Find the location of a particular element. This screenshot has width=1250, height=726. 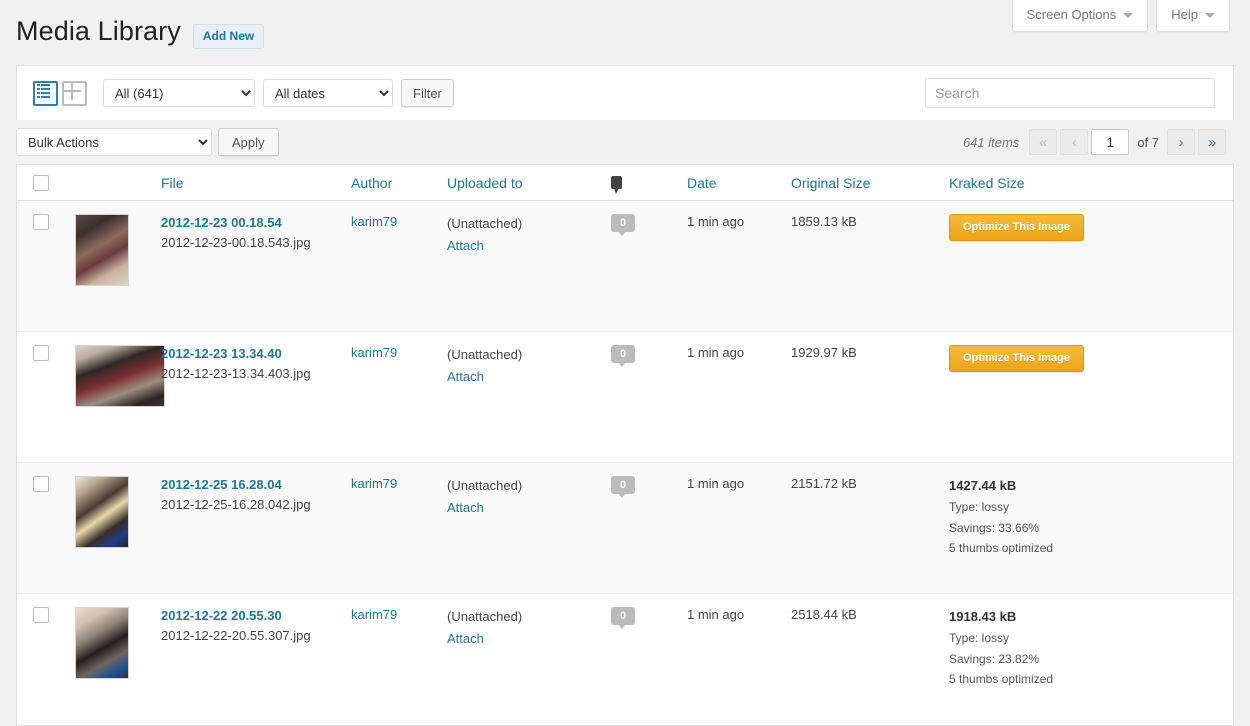

kraked-savings-text: Savings: 33.66% is located at coordinates (994, 527).